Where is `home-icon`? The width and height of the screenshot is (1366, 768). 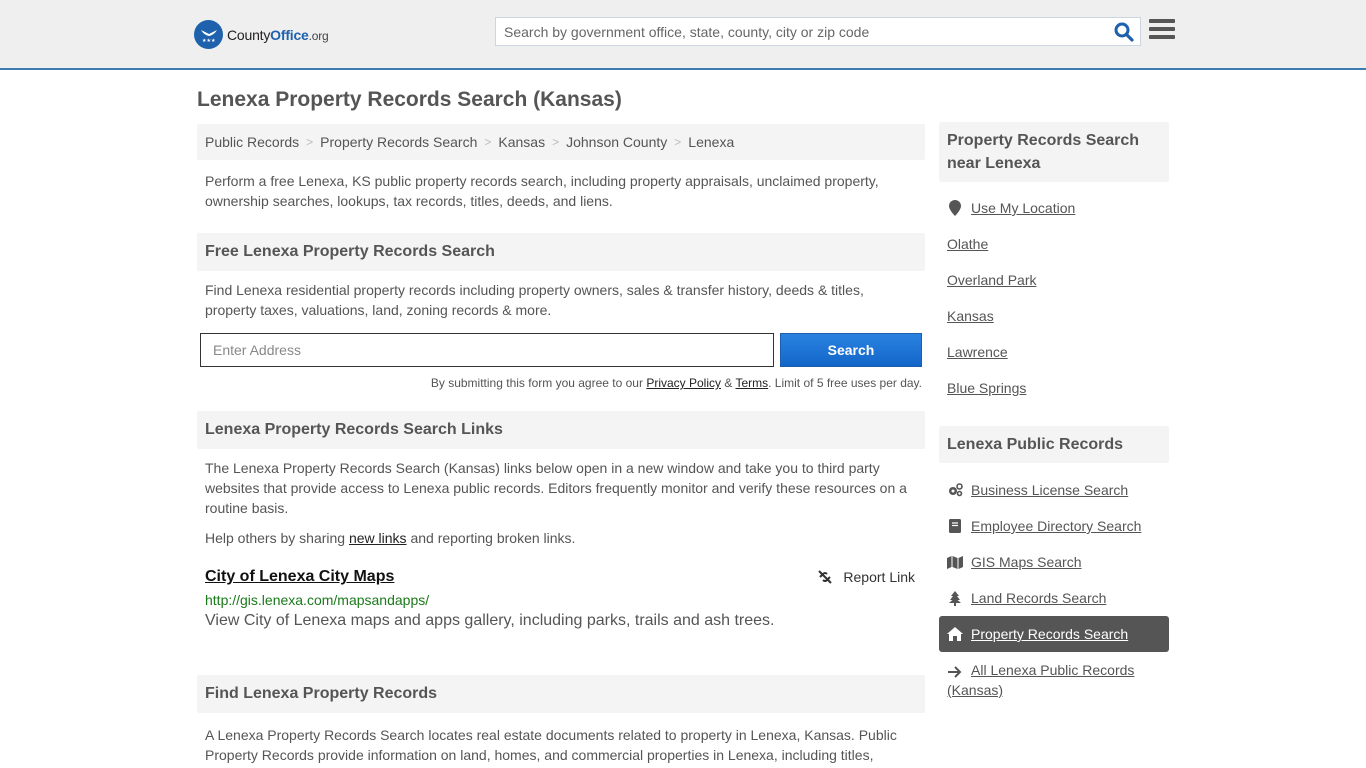
home-icon is located at coordinates (955, 634).